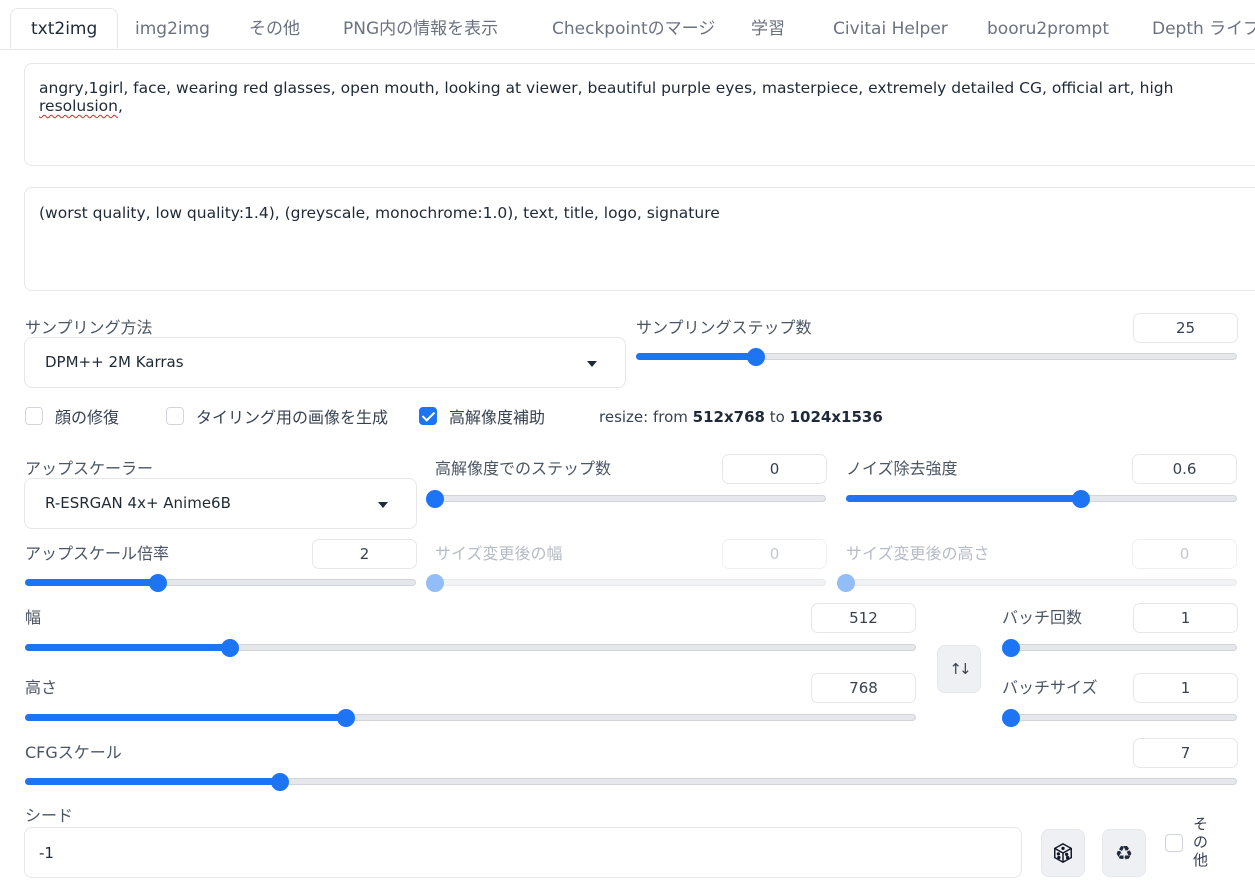 This screenshot has width=1255, height=894. I want to click on extra-seed-checkbox, so click(1174, 843).